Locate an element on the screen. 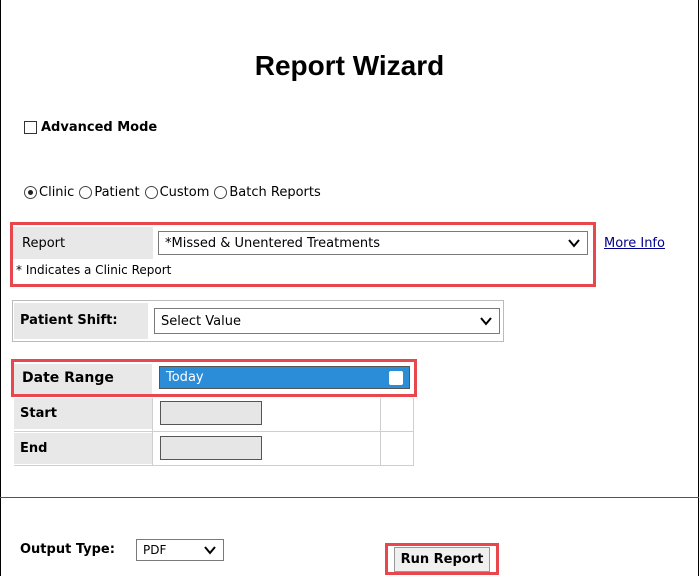  radio-batch-reports is located at coordinates (221, 192).